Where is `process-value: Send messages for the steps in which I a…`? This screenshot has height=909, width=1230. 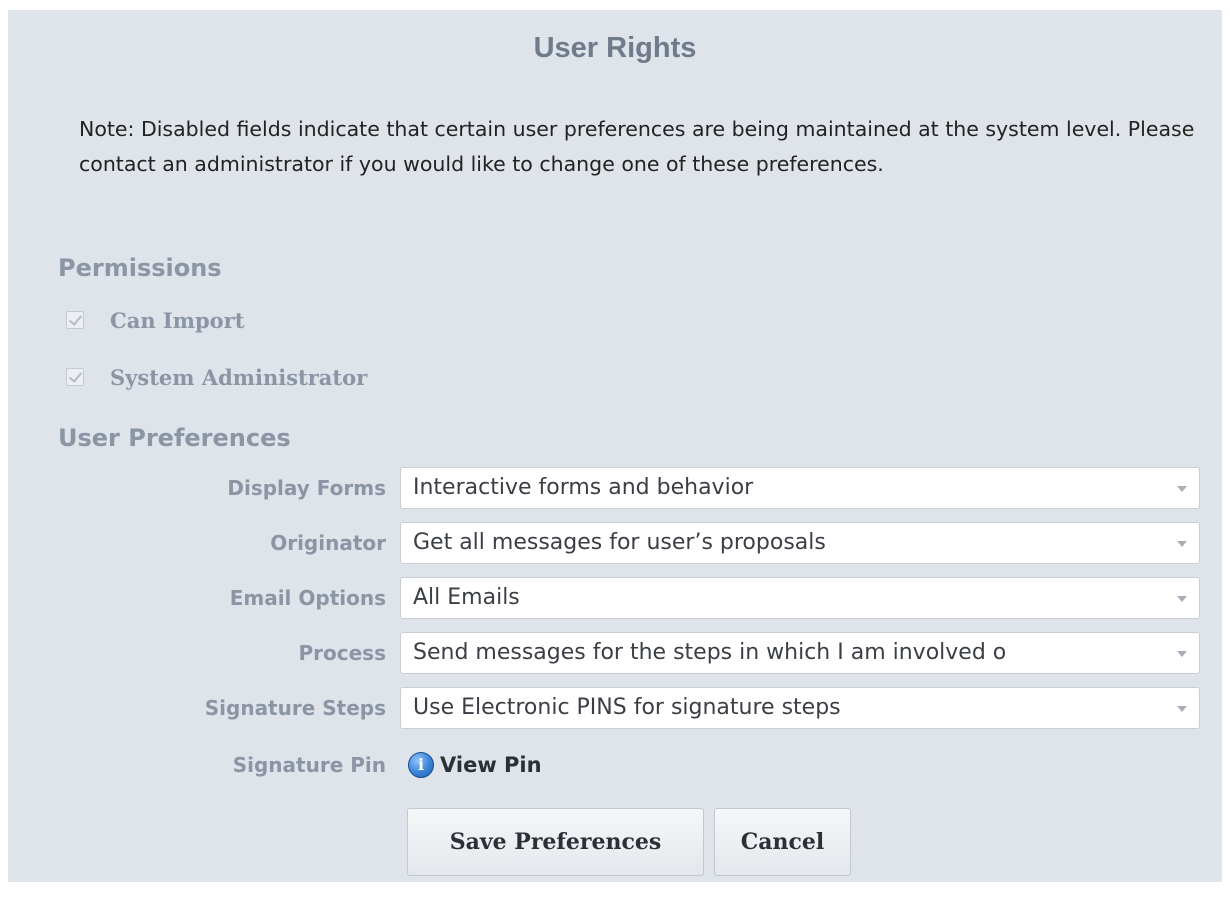
process-value: Send messages for the steps in which I a… is located at coordinates (710, 652).